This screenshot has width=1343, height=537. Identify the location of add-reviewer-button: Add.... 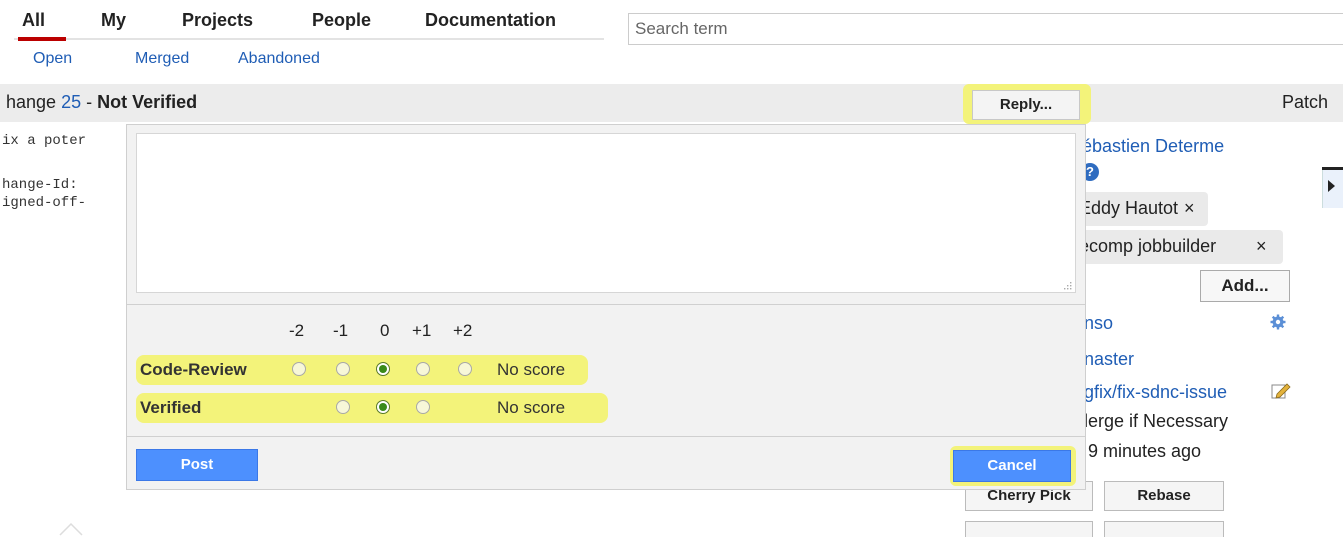
(1245, 286).